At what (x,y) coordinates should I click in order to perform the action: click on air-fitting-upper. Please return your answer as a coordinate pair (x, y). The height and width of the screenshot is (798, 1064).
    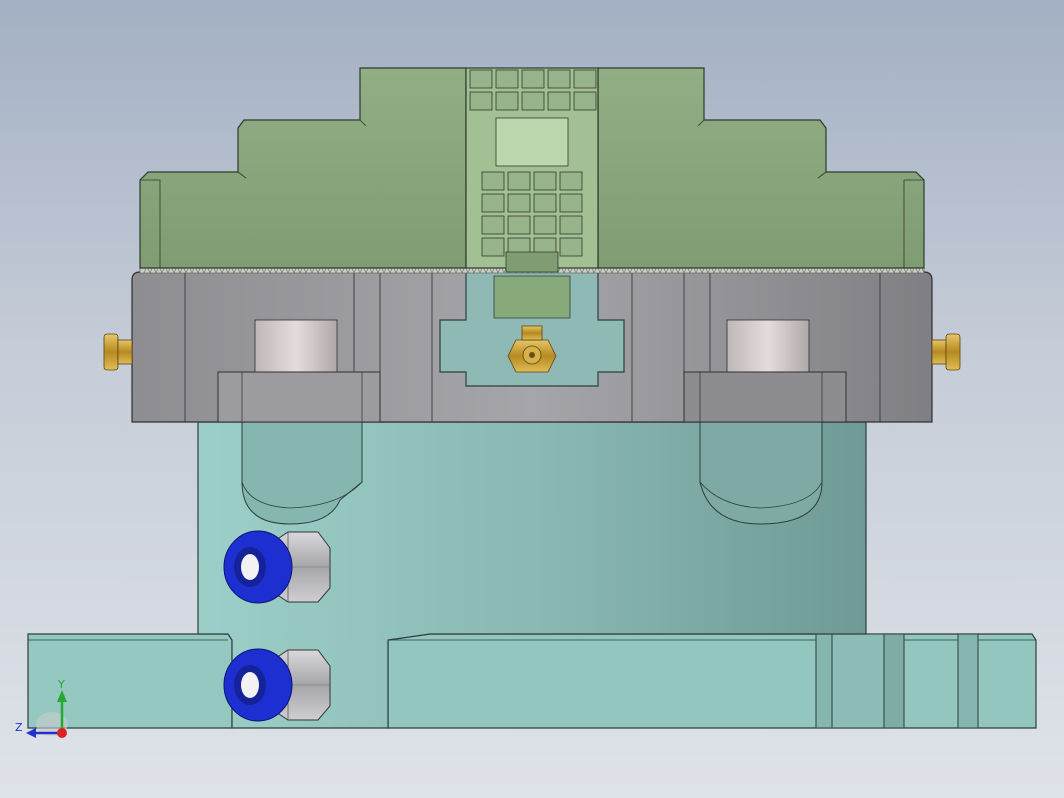
    Looking at the image, I should click on (277, 567).